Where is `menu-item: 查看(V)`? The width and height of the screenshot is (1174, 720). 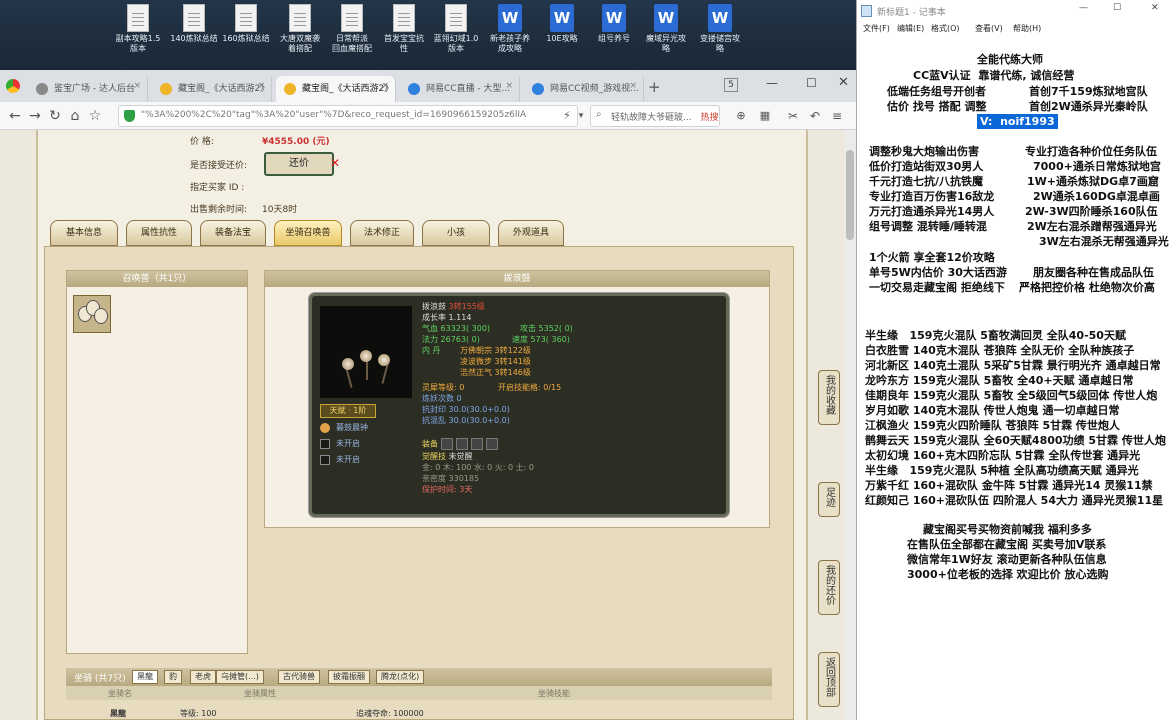 menu-item: 查看(V) is located at coordinates (989, 28).